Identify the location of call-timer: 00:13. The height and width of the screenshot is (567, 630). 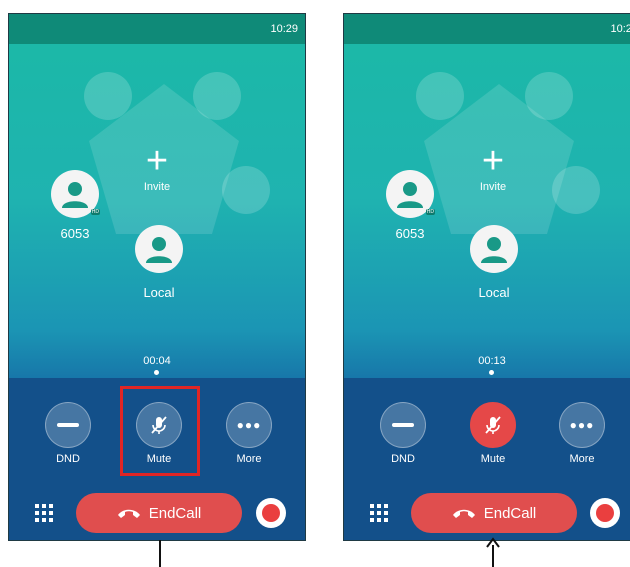
(492, 361).